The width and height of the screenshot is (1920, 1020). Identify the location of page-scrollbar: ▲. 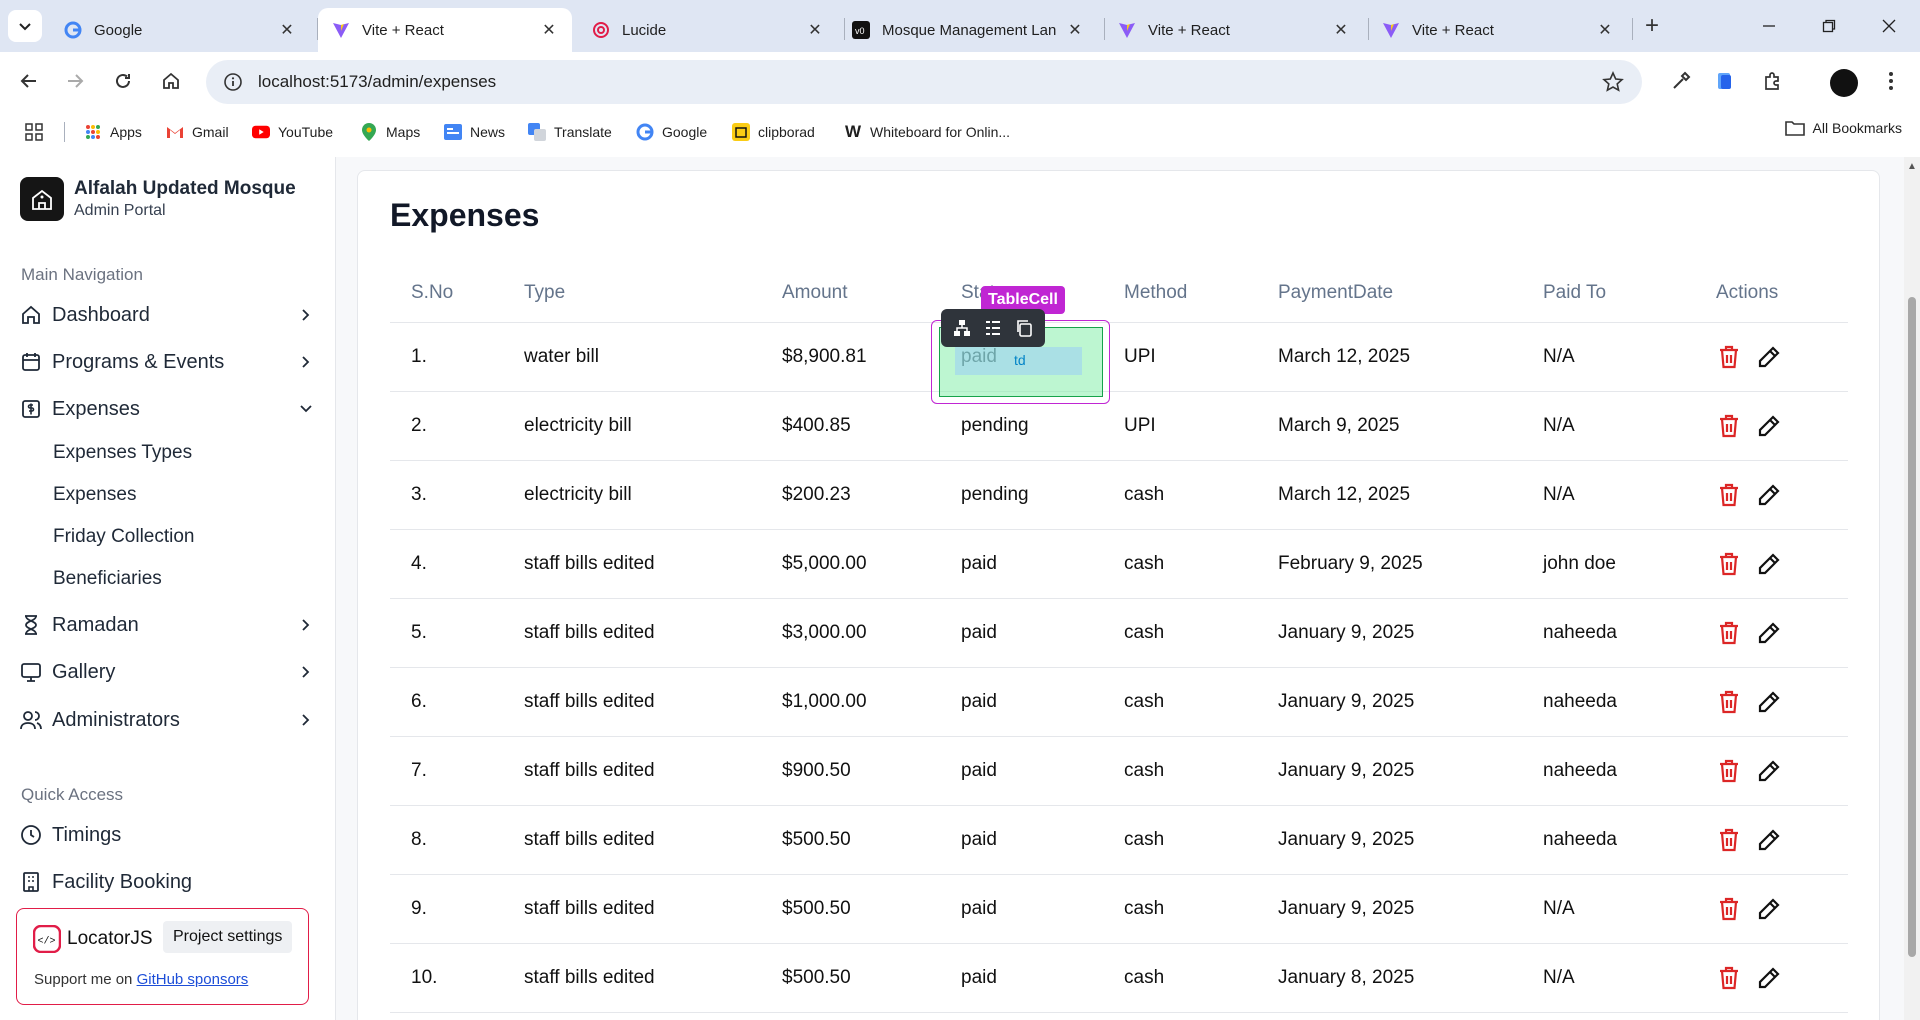
(1912, 588).